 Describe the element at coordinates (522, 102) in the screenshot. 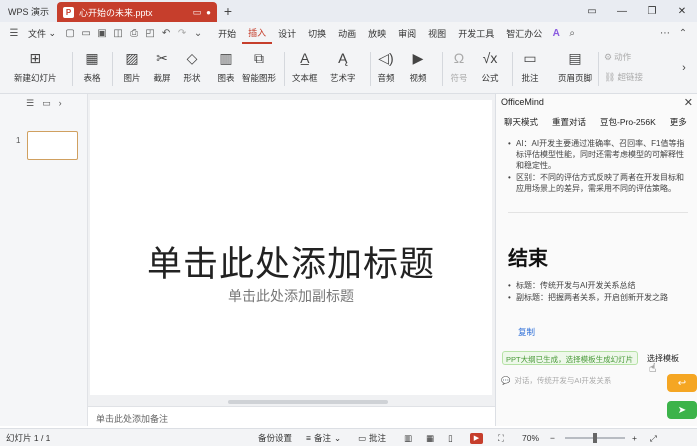

I see `panel-title: OfficeMind` at that location.